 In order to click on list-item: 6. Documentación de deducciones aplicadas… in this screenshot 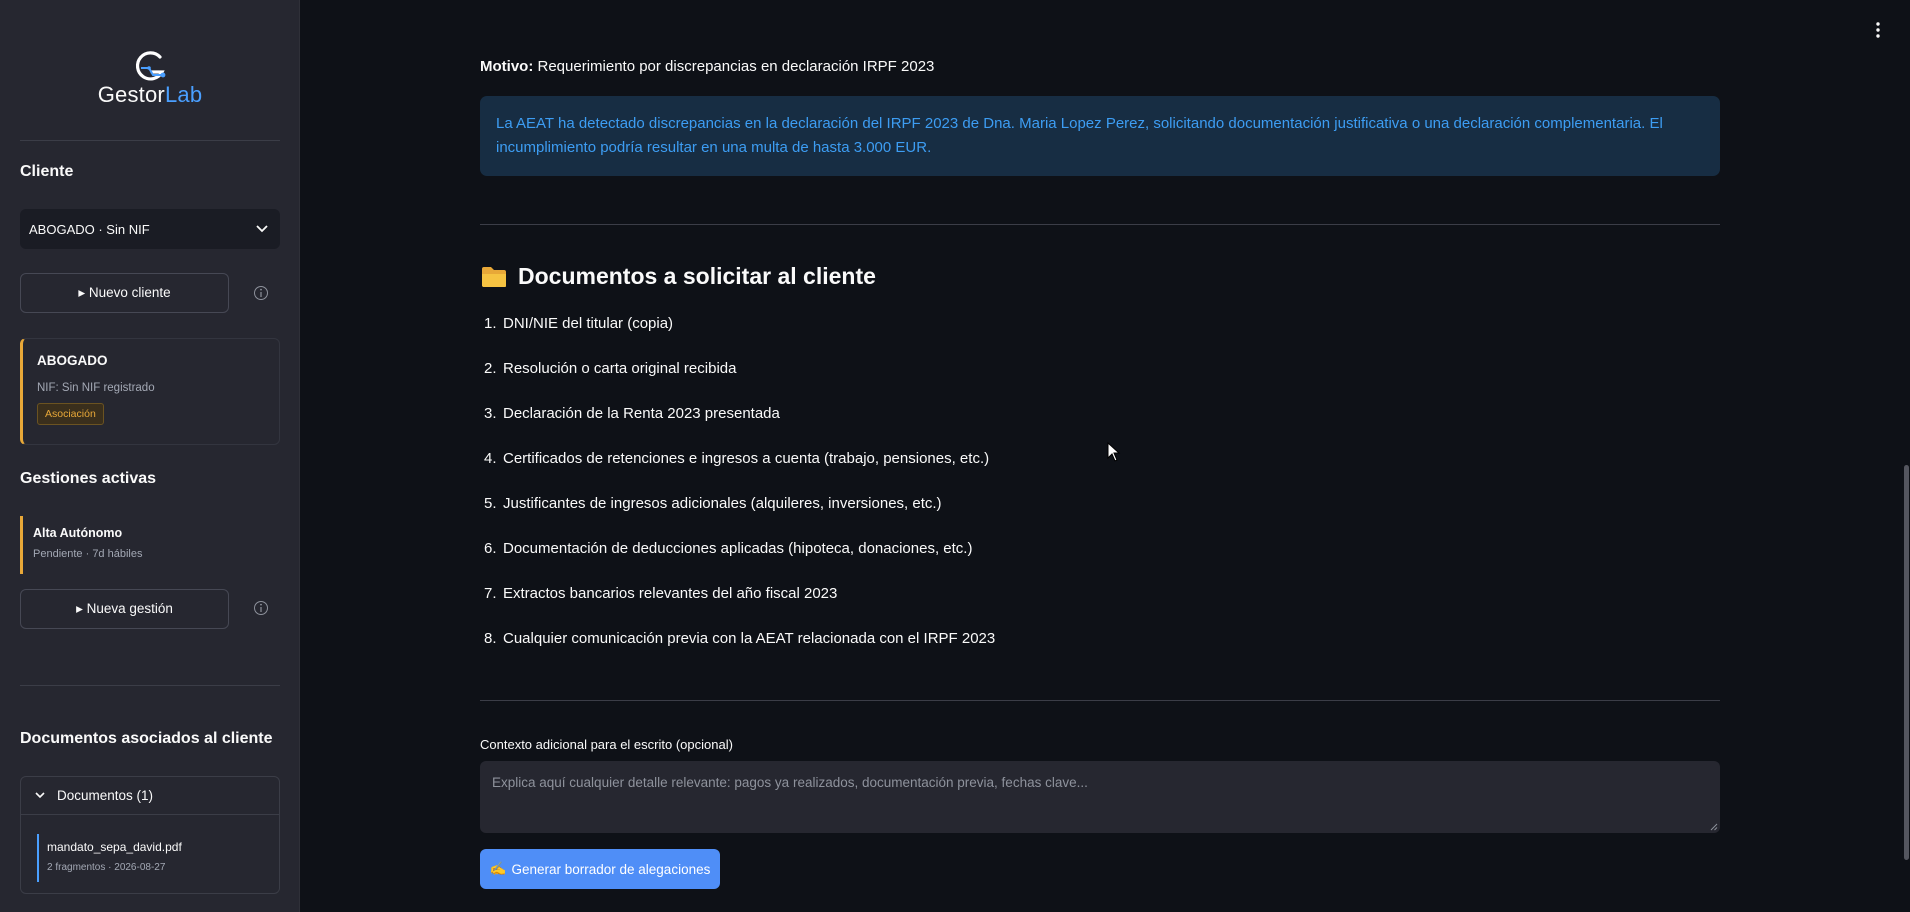, I will do `click(728, 548)`.